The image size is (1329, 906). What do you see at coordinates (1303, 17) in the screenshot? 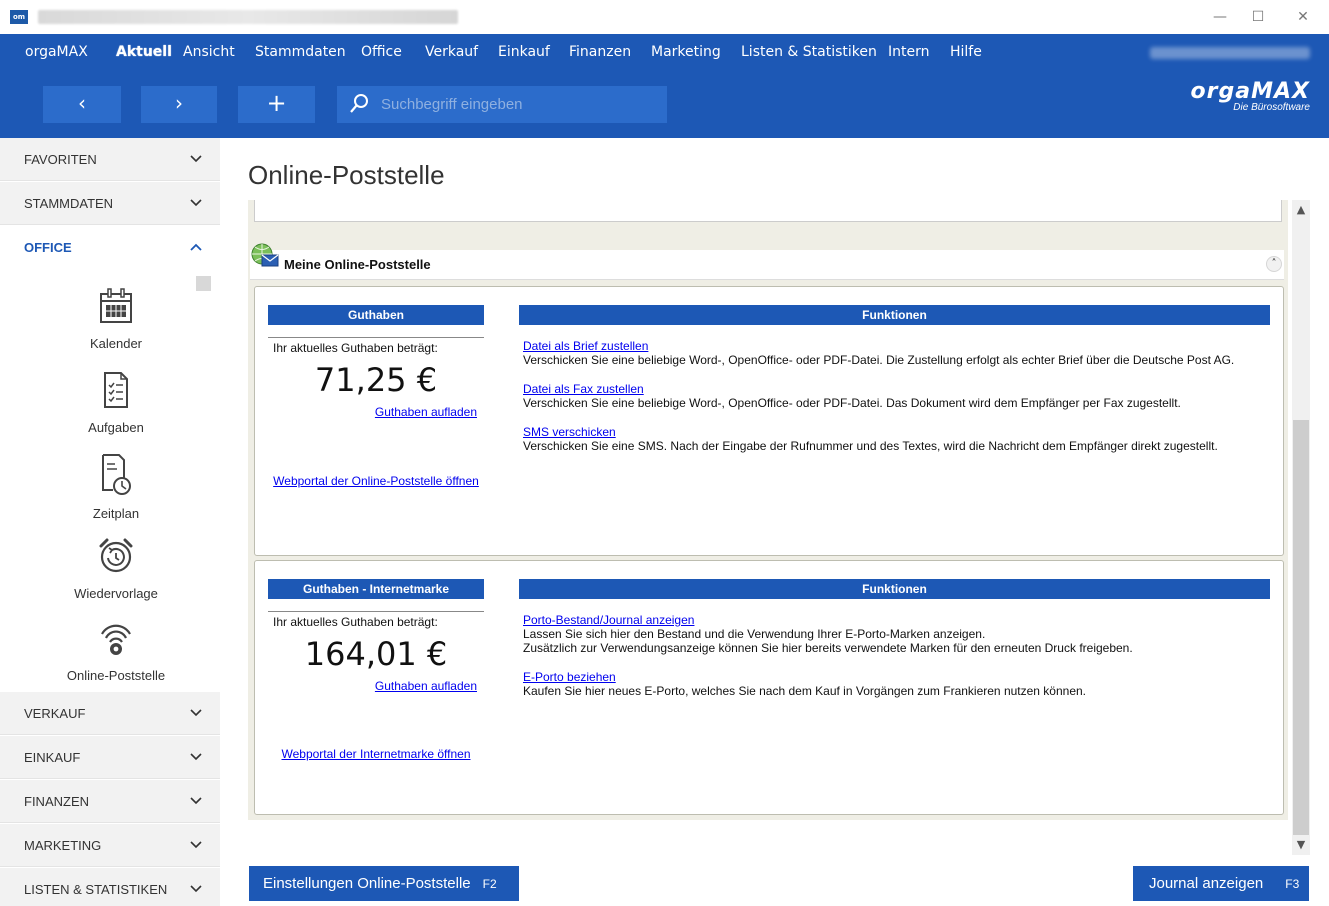
I see `close-button: ✕` at bounding box center [1303, 17].